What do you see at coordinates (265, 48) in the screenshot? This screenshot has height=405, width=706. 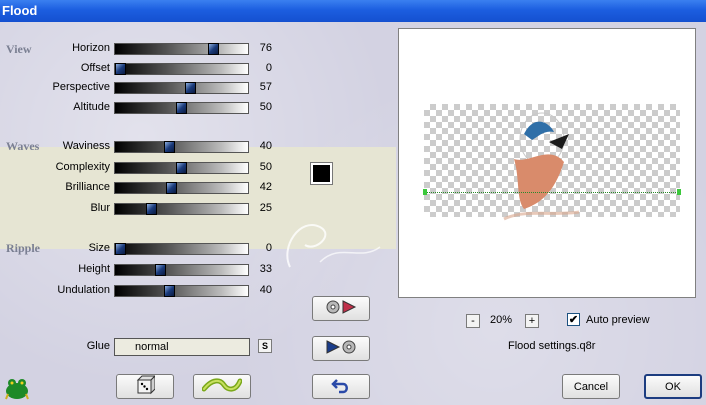 I see `slider-value-horizon: 76` at bounding box center [265, 48].